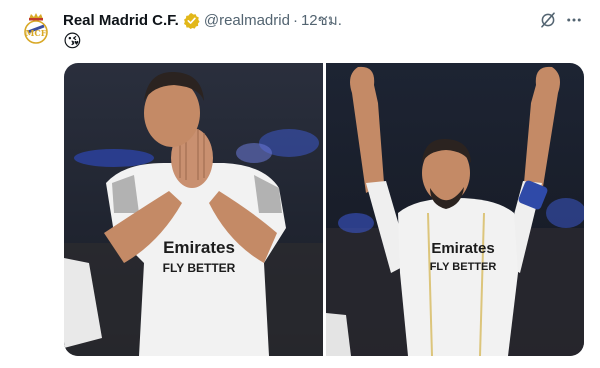 This screenshot has width=600, height=368. I want to click on author-handle: @realmadrid, so click(247, 20).